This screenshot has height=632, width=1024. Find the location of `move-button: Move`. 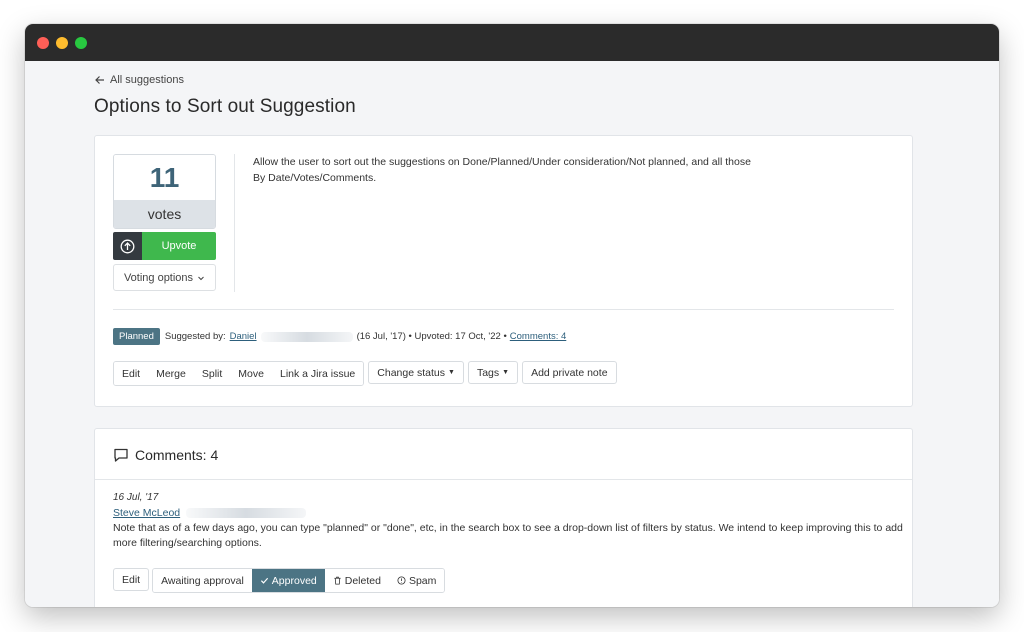

move-button: Move is located at coordinates (251, 373).